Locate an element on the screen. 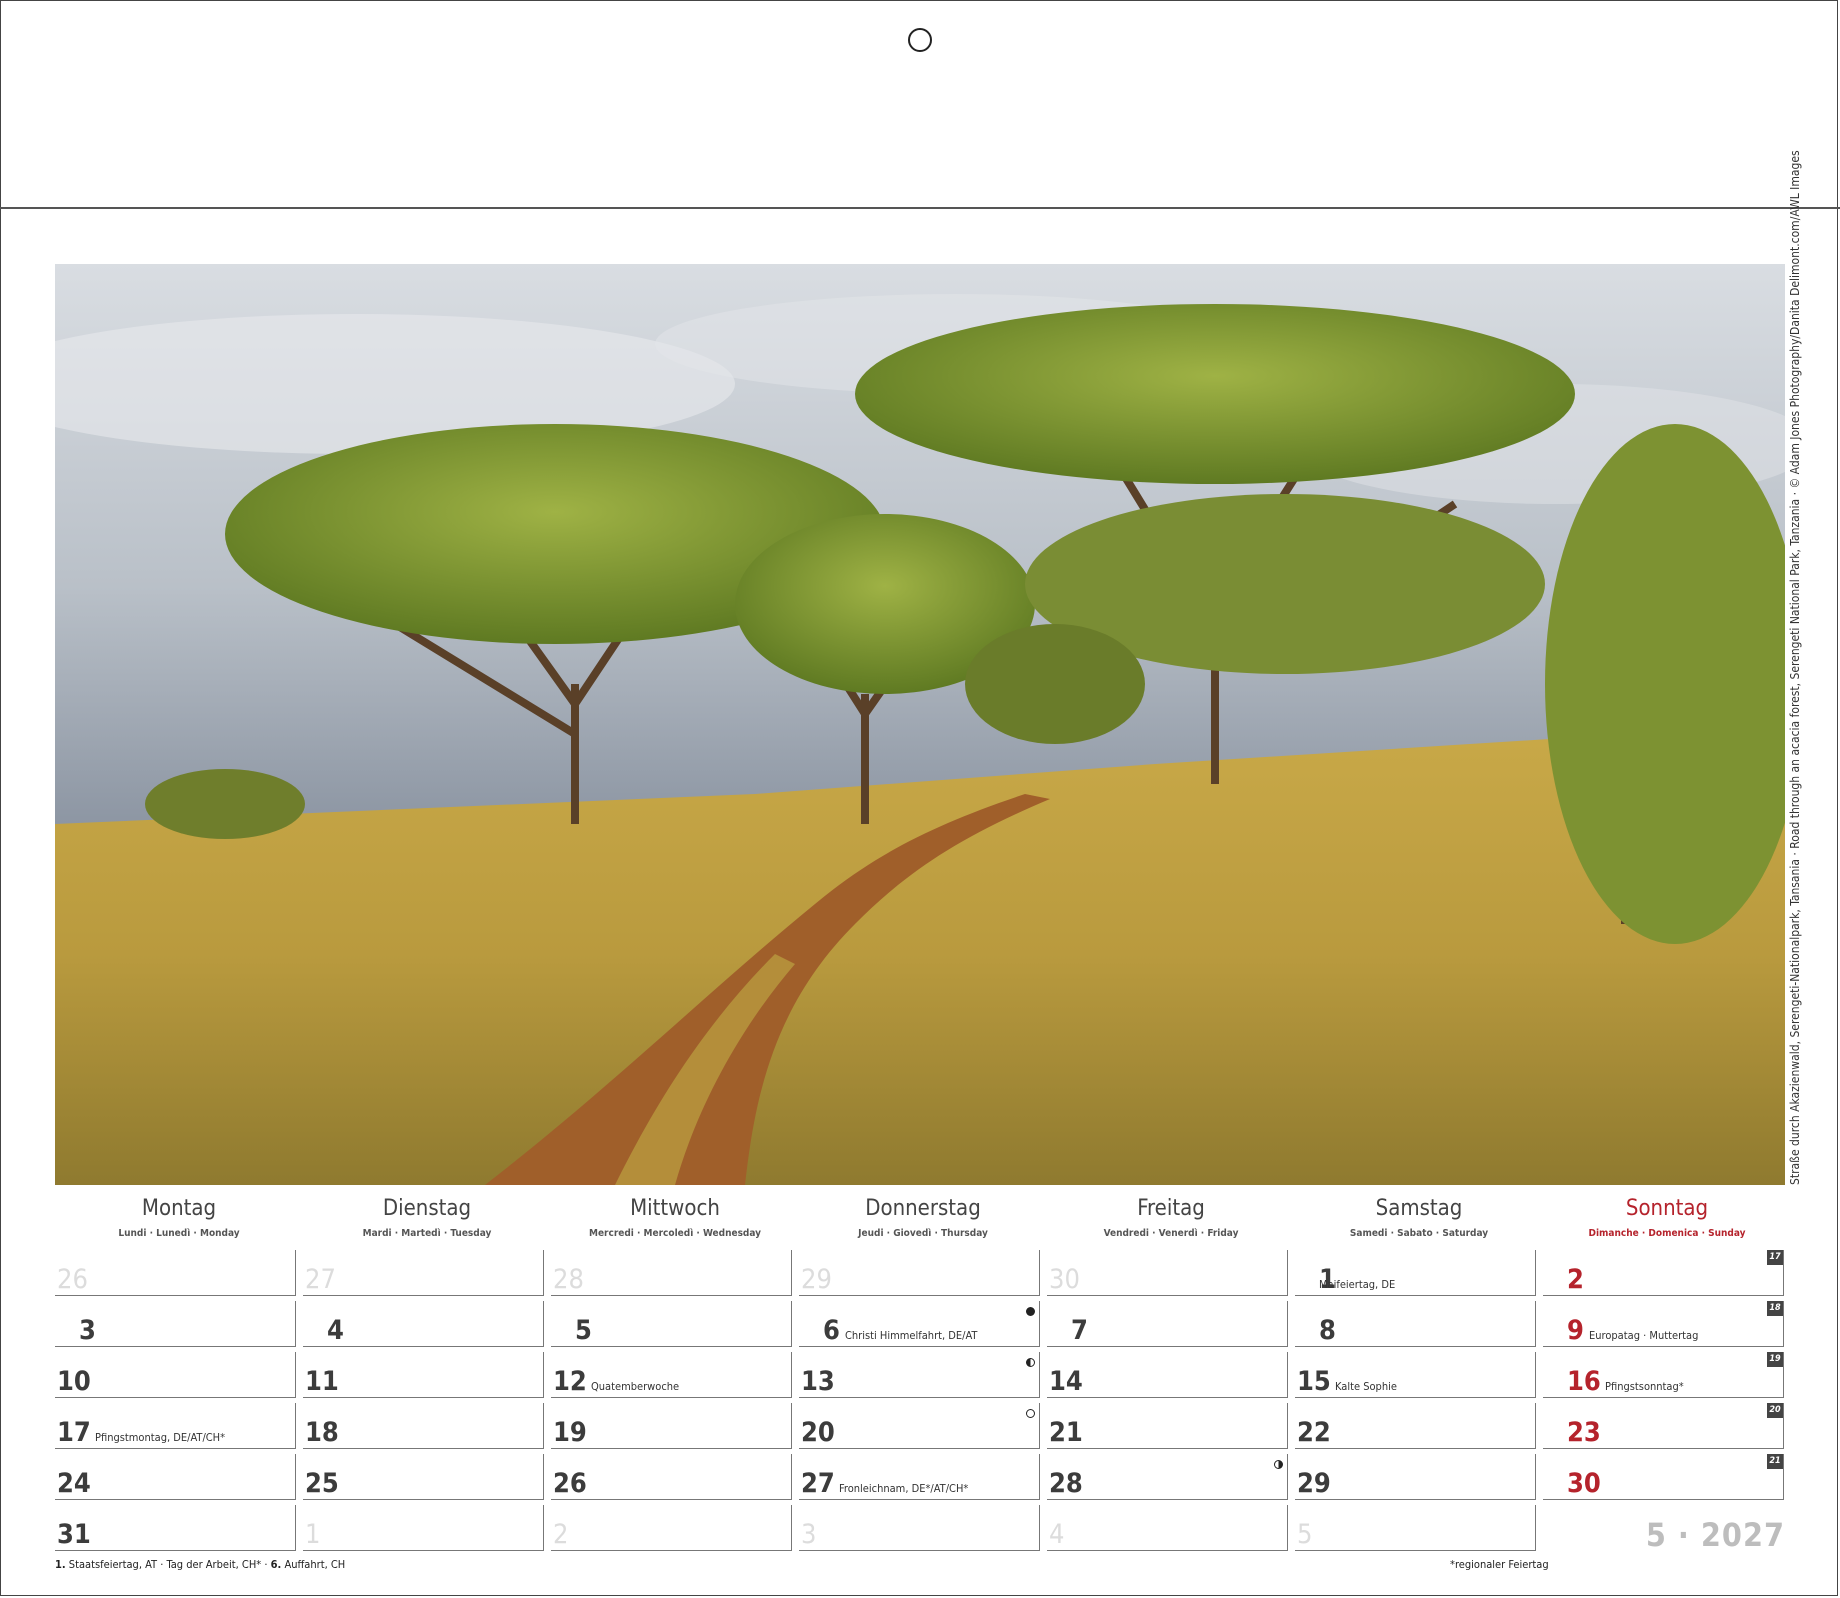 This screenshot has height=1598, width=1840. week-number-badge: 19 is located at coordinates (1775, 1359).